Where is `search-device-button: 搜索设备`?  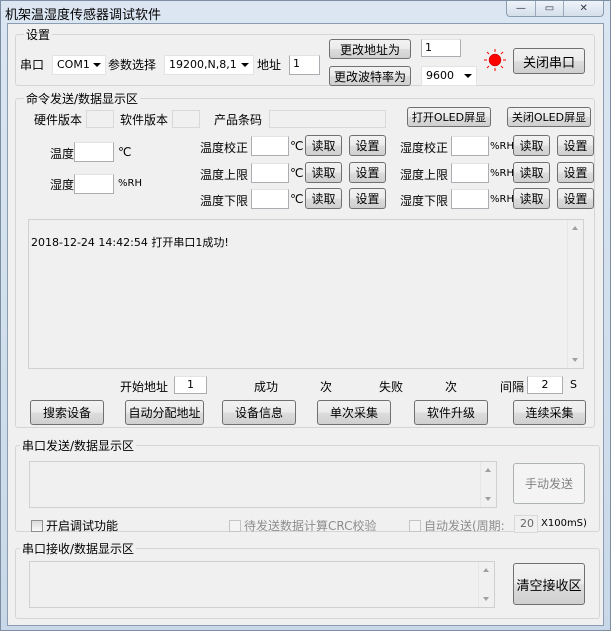
search-device-button: 搜索设备 is located at coordinates (67, 412).